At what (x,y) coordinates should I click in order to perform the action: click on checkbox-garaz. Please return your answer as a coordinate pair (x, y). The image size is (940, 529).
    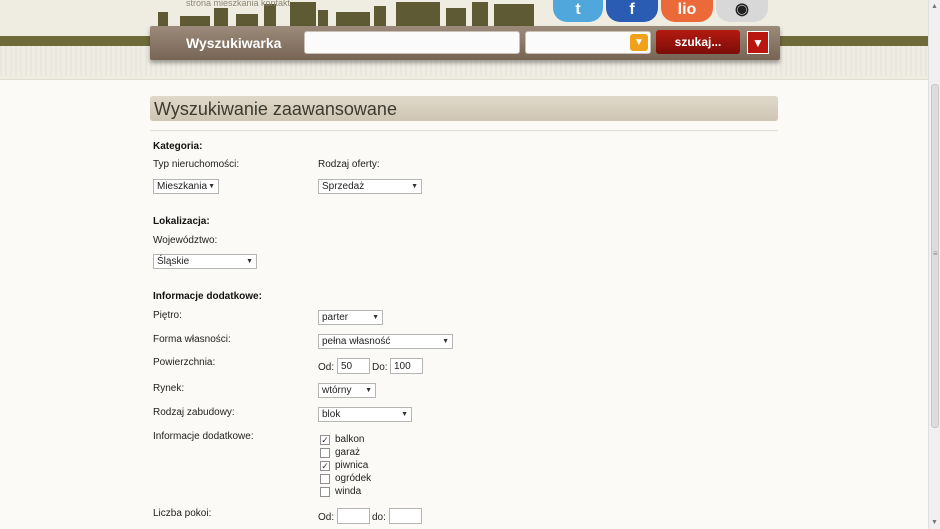
    Looking at the image, I should click on (325, 453).